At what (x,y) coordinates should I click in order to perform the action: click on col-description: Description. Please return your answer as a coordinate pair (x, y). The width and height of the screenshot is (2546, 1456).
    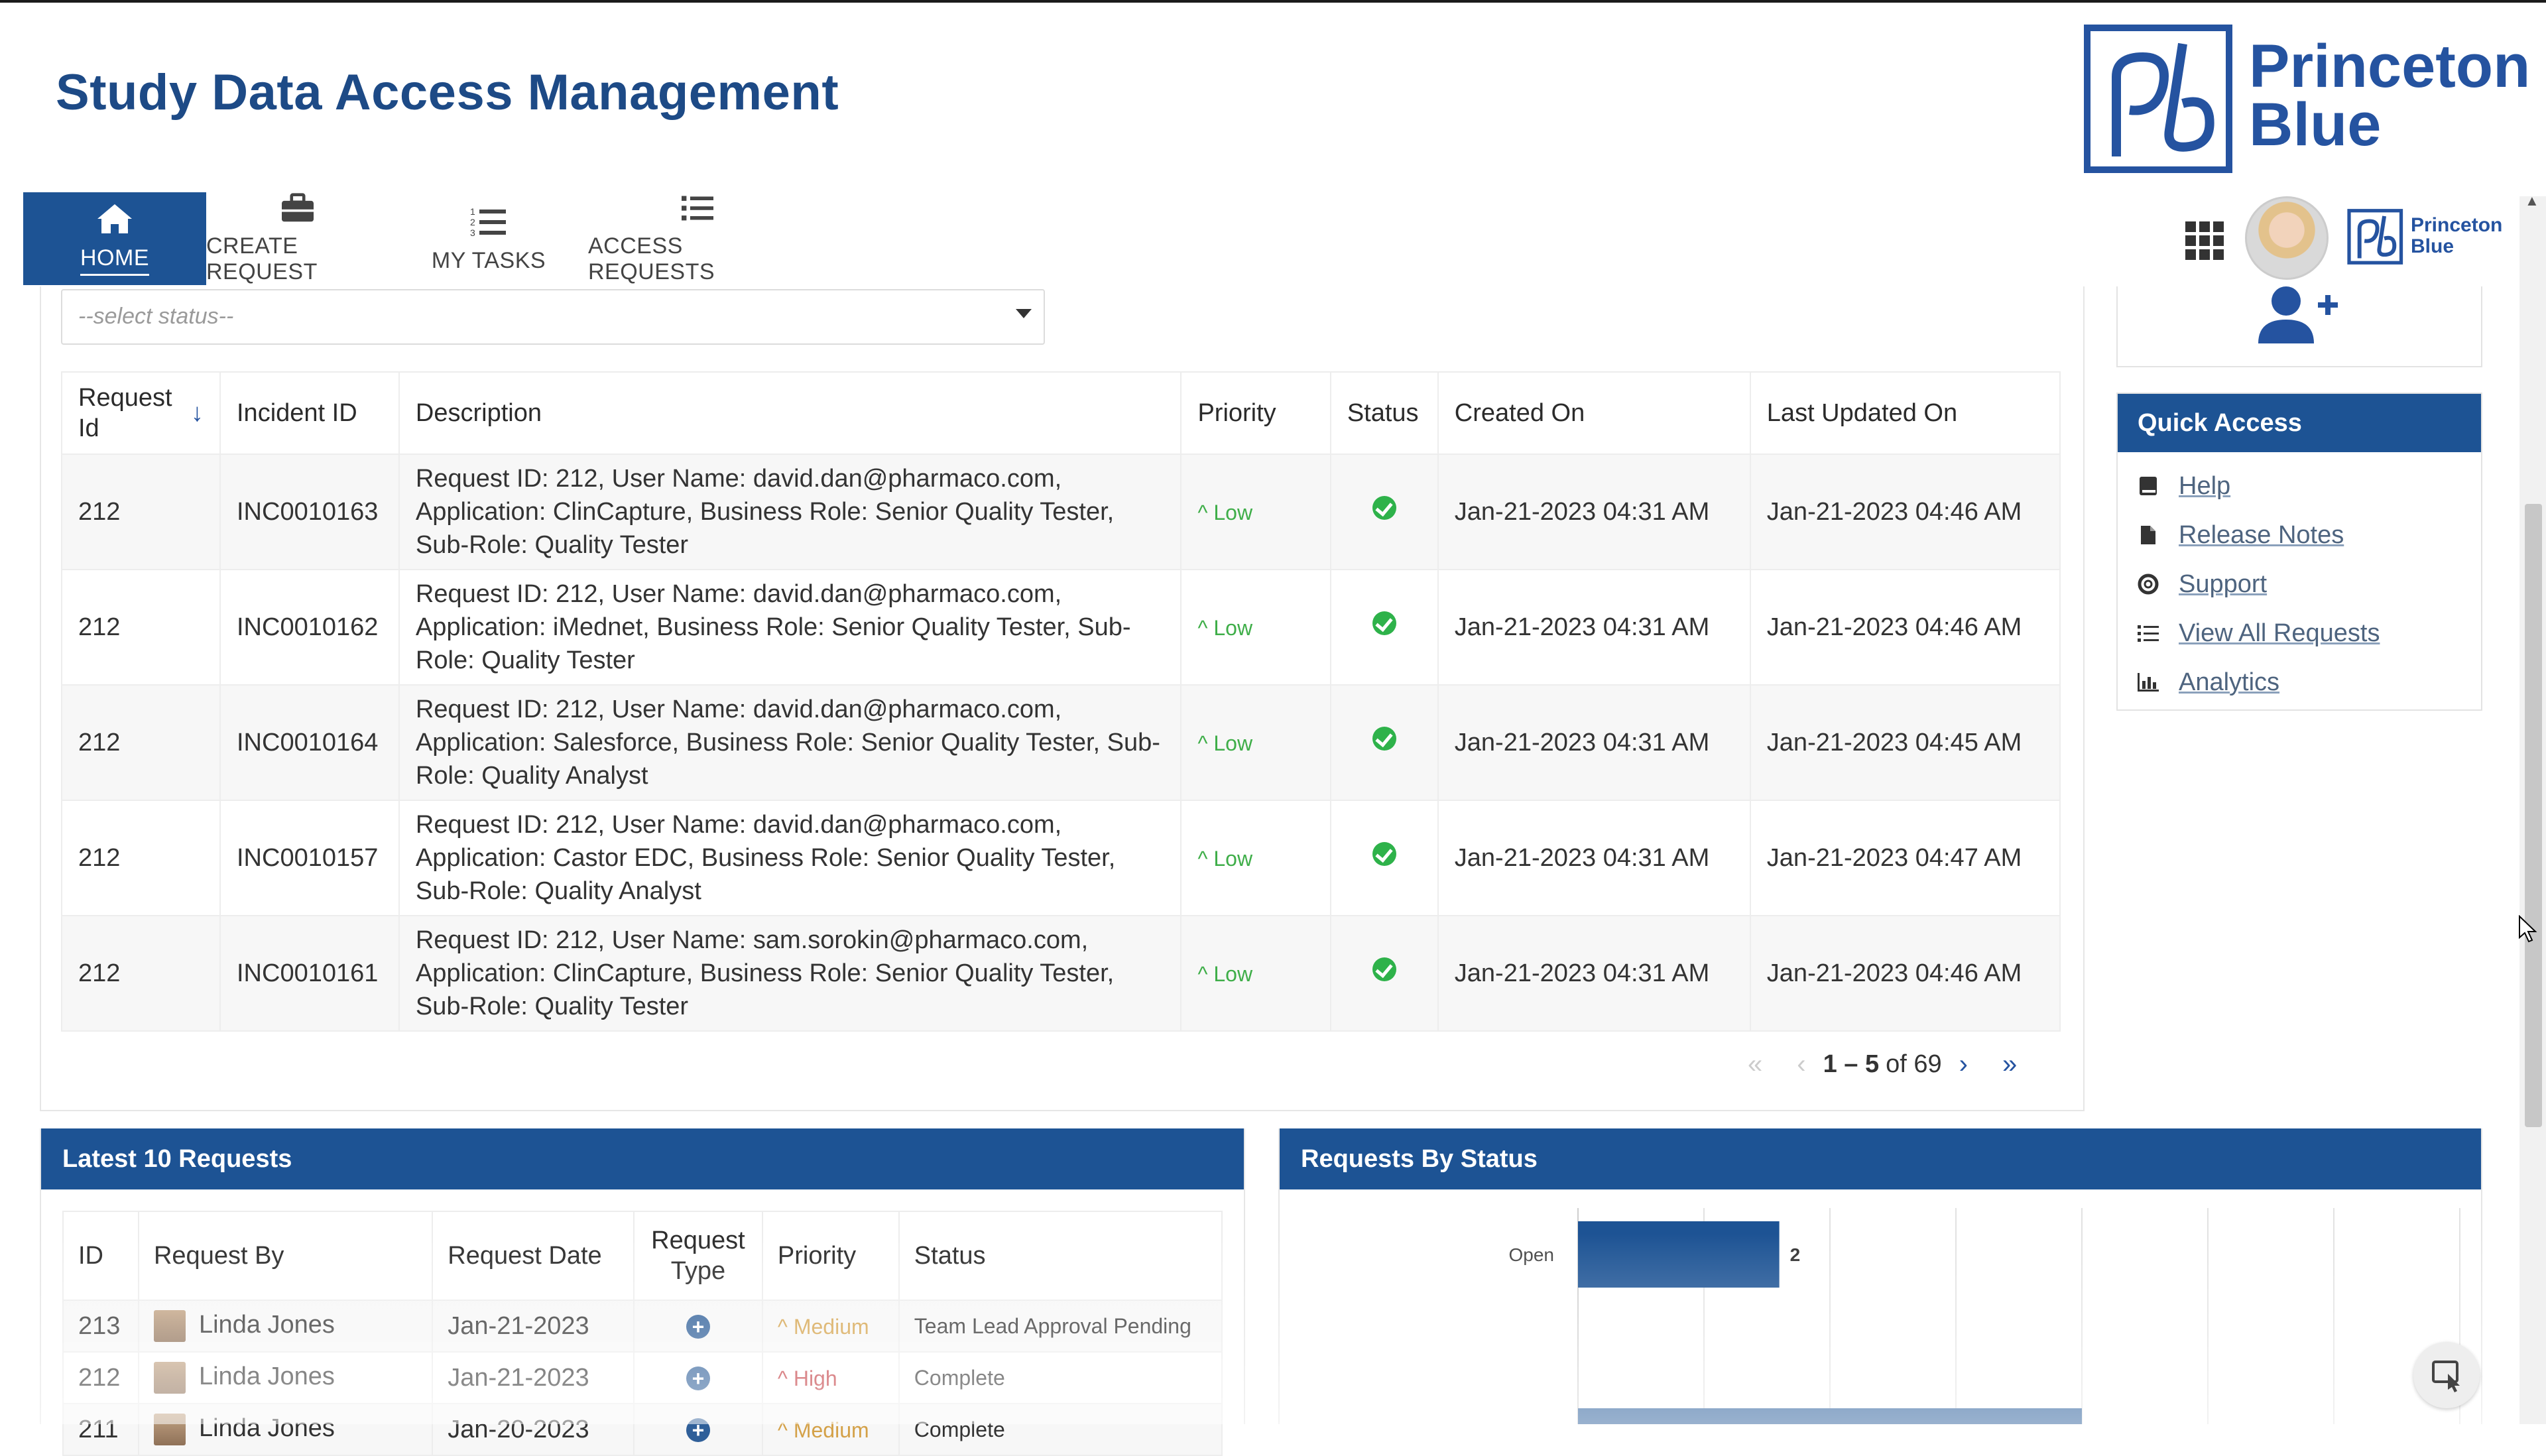
    Looking at the image, I should click on (790, 413).